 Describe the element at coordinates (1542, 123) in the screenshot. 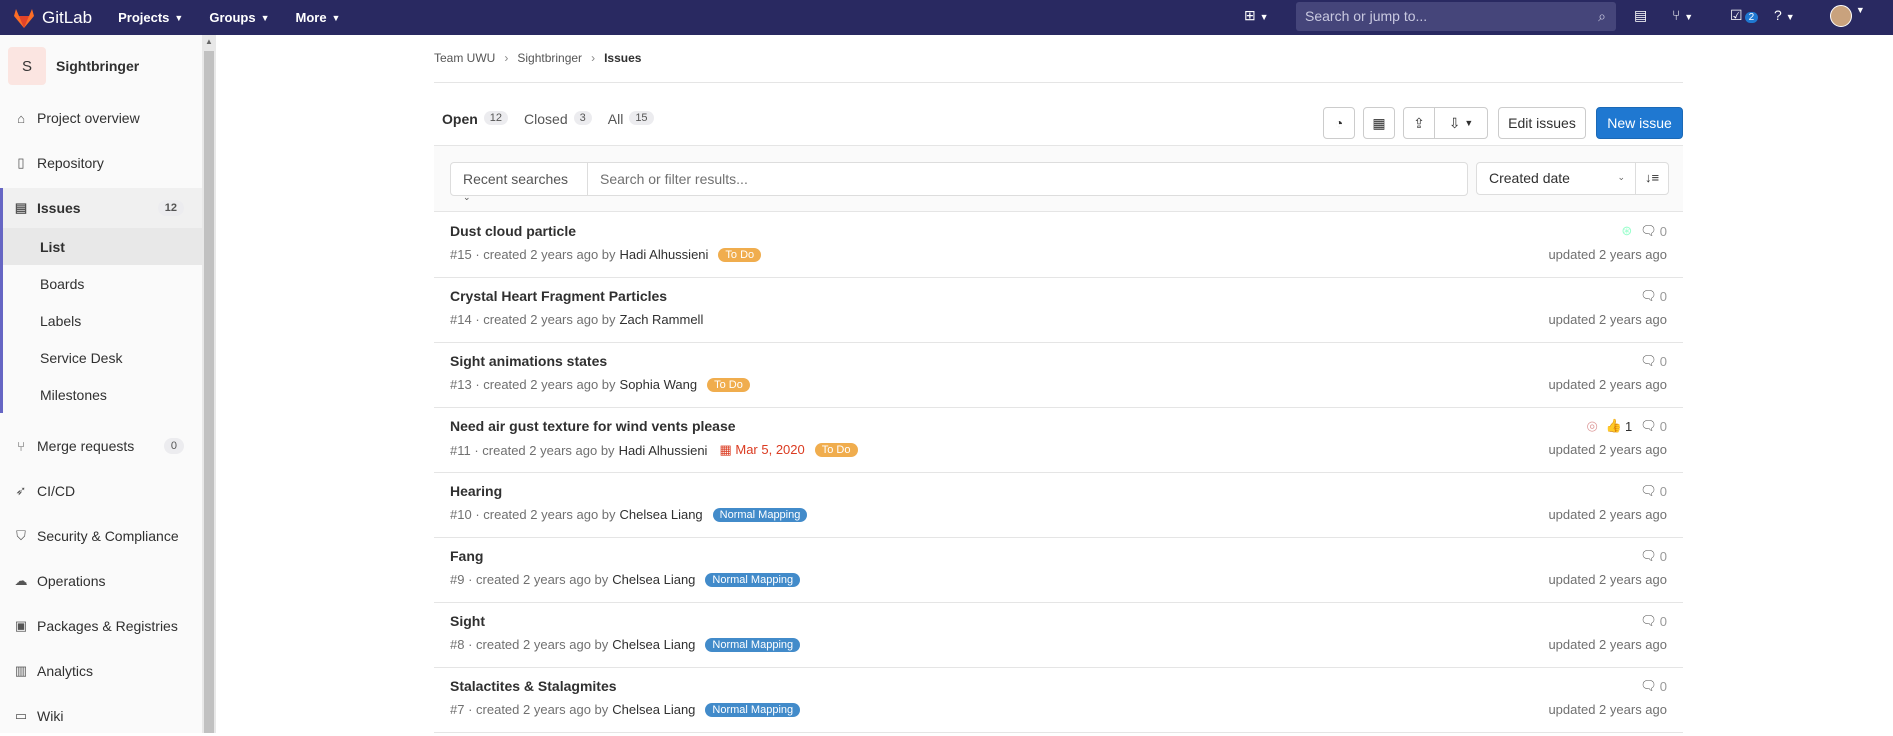

I see `edit-issues-button: Edit issues` at that location.